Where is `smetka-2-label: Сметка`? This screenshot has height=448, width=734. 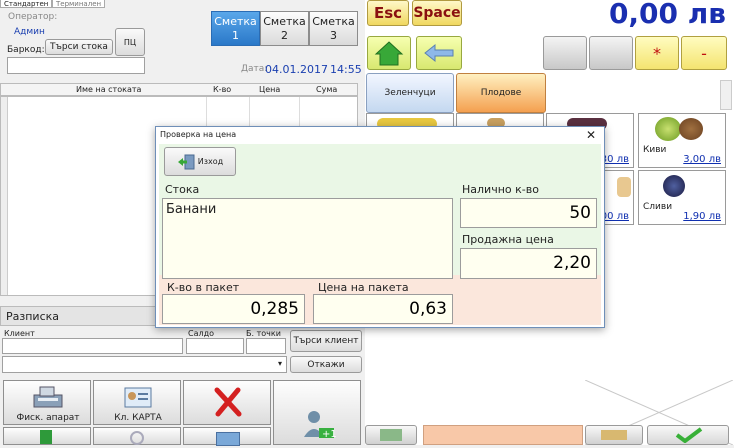
smetka-2-label: Сметка is located at coordinates (284, 21).